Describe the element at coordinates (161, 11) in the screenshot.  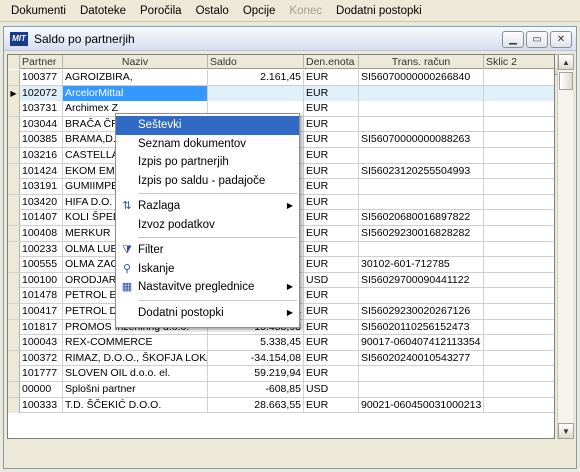
I see `menu-poro-ila: Poročila` at that location.